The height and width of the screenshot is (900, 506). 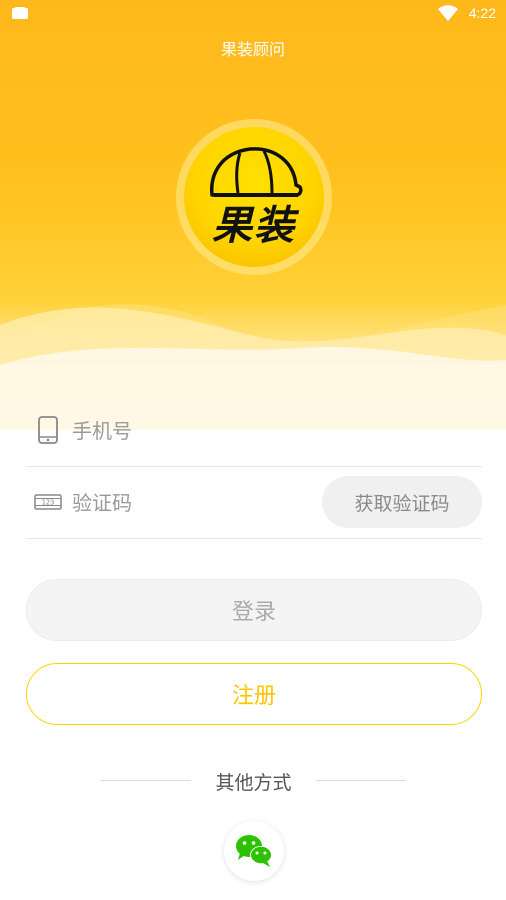 What do you see at coordinates (48, 430) in the screenshot?
I see `phone-icon` at bounding box center [48, 430].